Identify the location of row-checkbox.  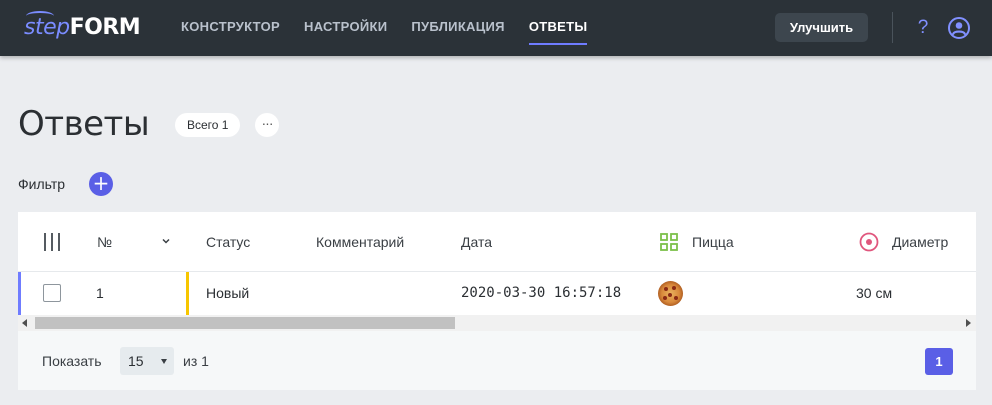
(52, 293).